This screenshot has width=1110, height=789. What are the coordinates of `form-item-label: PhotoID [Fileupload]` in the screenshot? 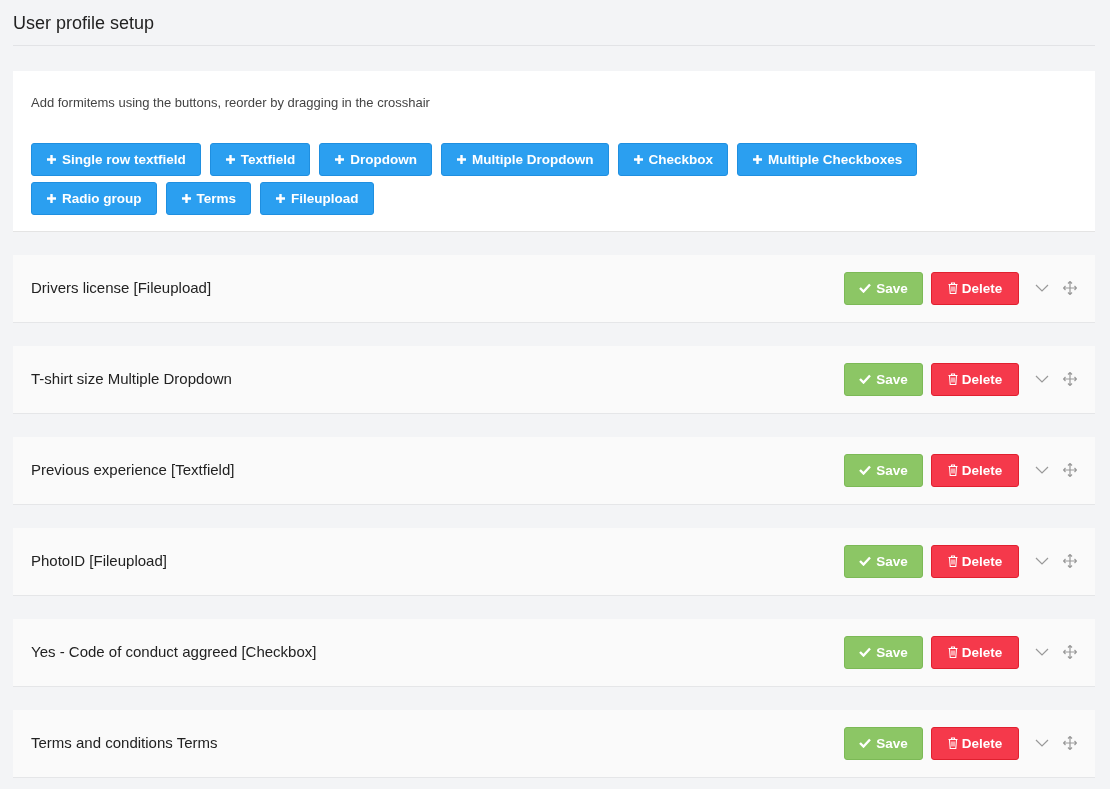 It's located at (99, 560).